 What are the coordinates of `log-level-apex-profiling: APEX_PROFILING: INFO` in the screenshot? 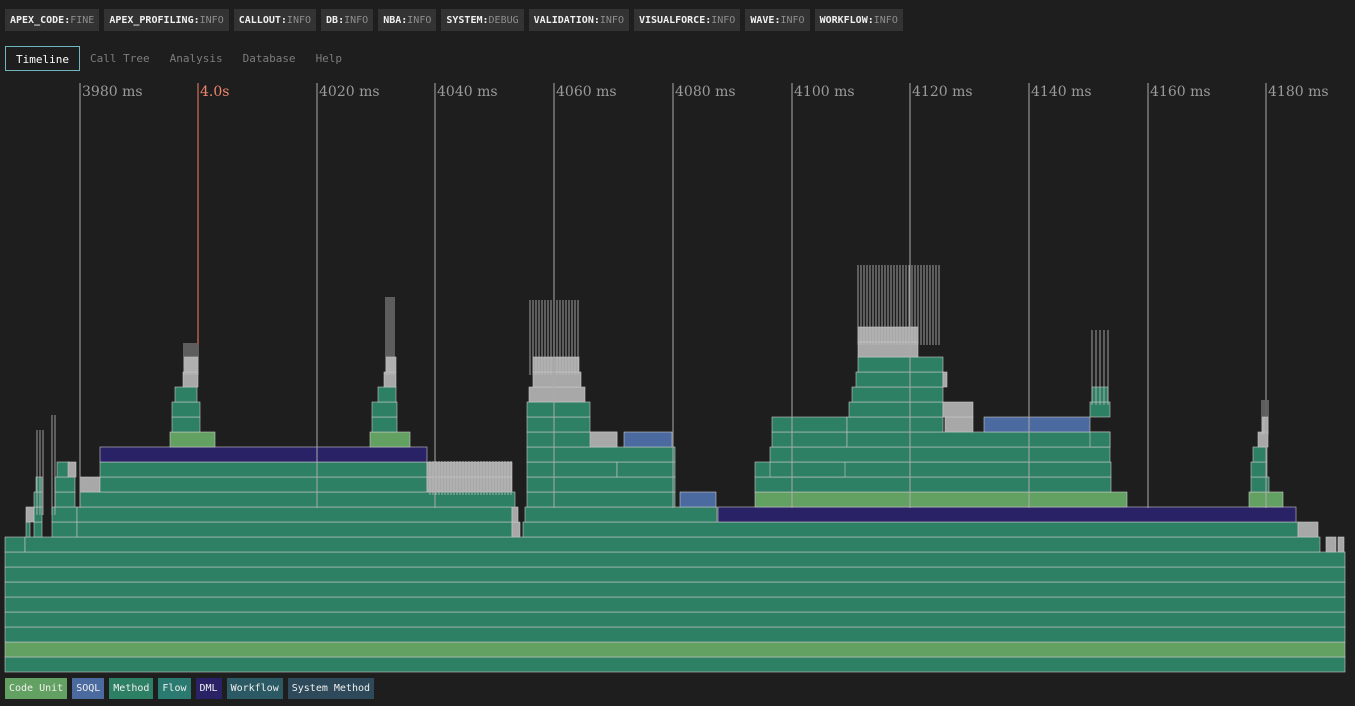 It's located at (166, 20).